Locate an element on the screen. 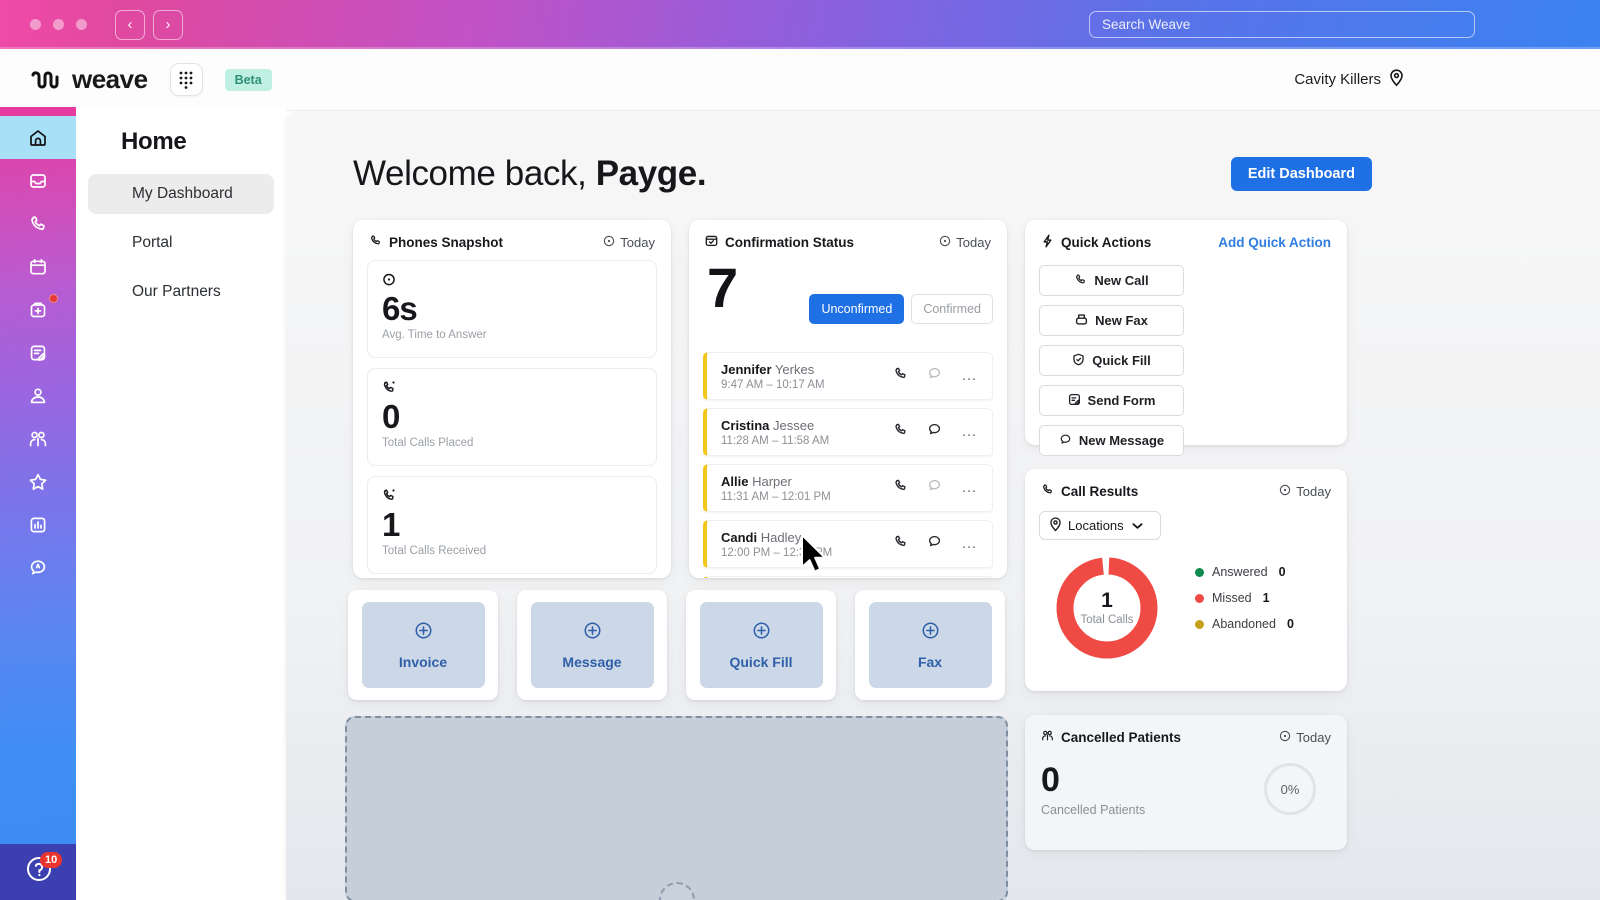 This screenshot has width=1600, height=900. add-quick-action-link: Add Quick Action is located at coordinates (1274, 242).